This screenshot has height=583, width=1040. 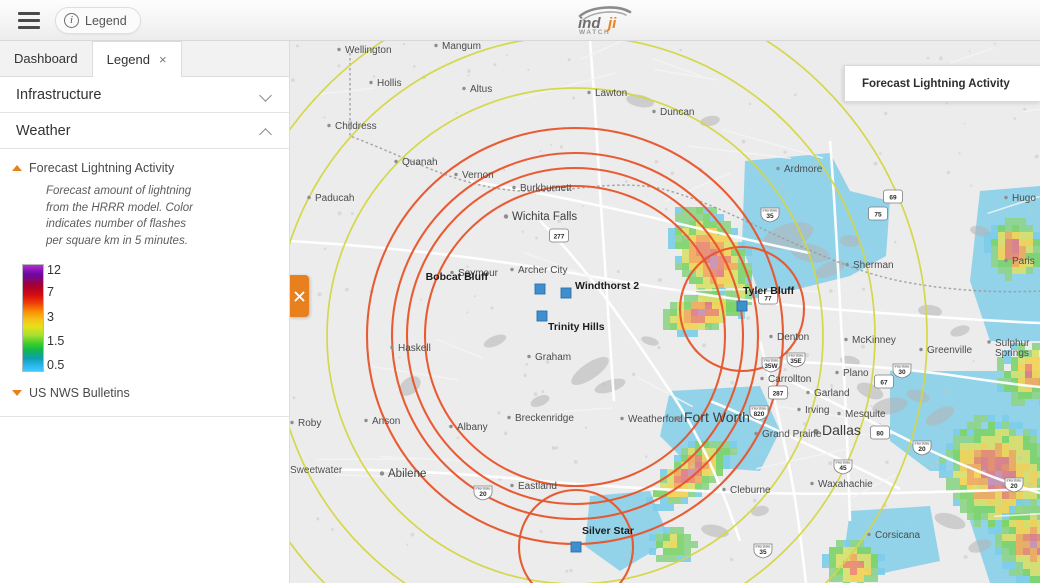 I want to click on forecast-lightning-activity-panel-title: Forecast Lightning Activity, so click(x=936, y=83).